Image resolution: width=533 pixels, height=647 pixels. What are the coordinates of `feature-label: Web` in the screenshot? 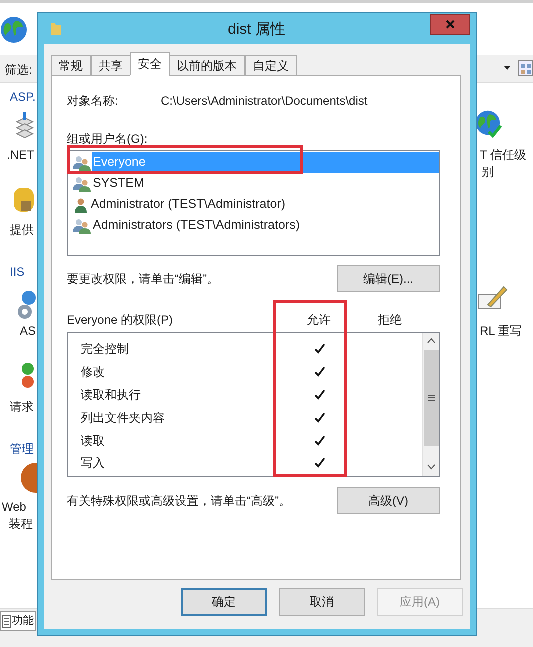 It's located at (14, 507).